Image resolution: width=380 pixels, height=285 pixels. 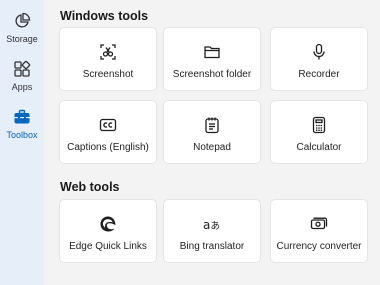 What do you see at coordinates (22, 129) in the screenshot?
I see `sidebar-item-toolbox: Toolbox` at bounding box center [22, 129].